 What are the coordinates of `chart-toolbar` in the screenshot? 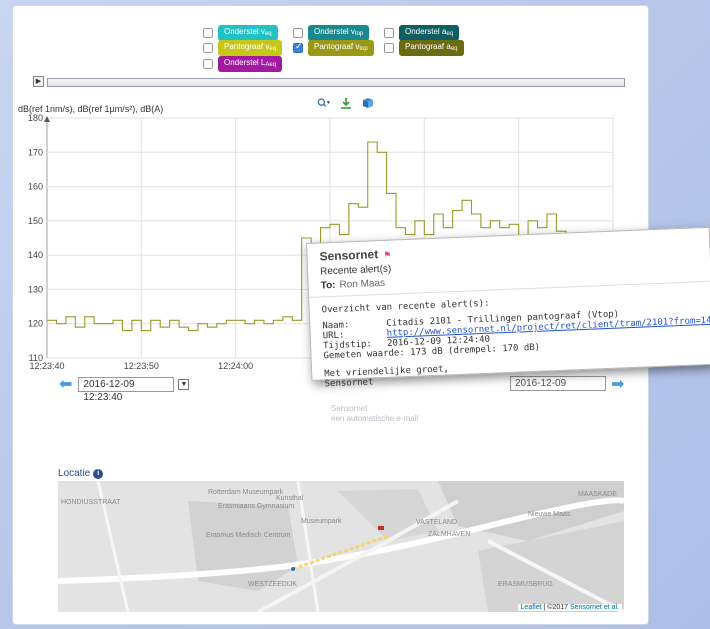 It's located at (346, 103).